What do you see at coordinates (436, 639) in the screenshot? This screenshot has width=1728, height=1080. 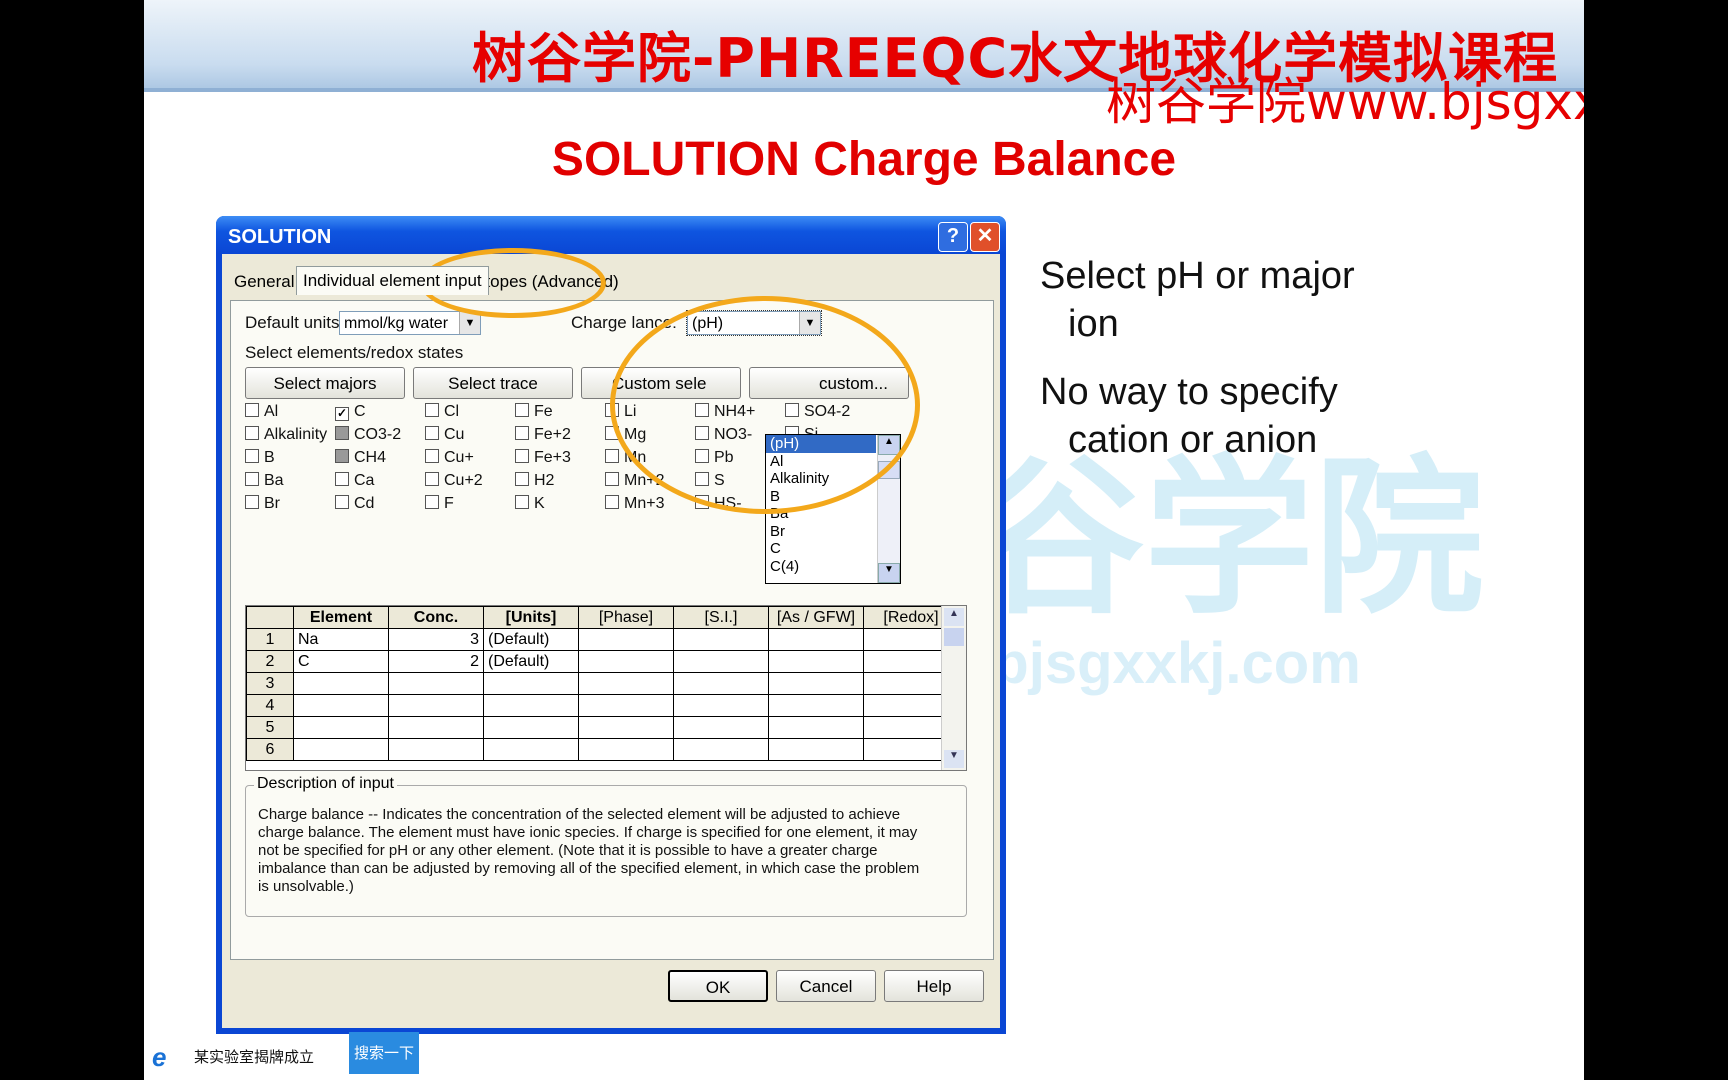 I see `grid-cell: 3` at bounding box center [436, 639].